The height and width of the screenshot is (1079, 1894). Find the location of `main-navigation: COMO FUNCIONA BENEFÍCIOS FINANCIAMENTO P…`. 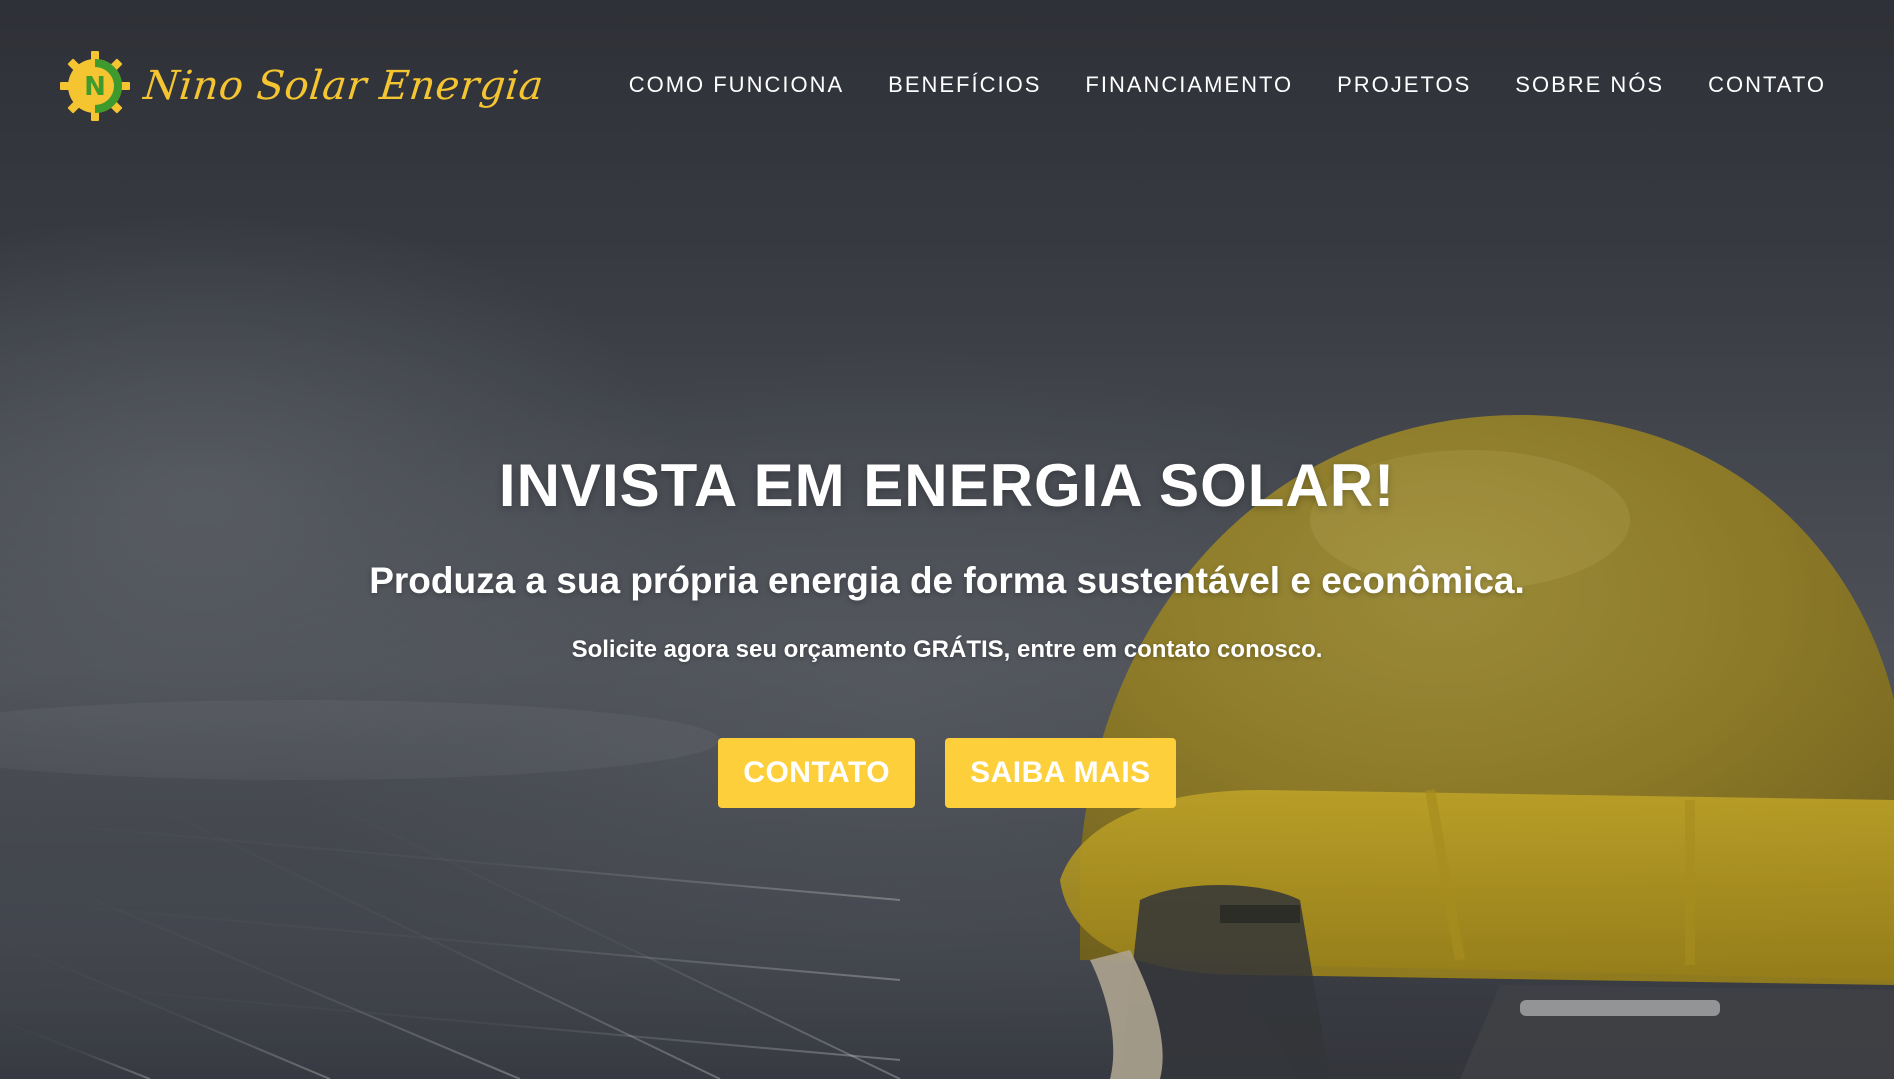

main-navigation: COMO FUNCIONA BENEFÍCIOS FINANCIAMENTO P… is located at coordinates (1227, 85).